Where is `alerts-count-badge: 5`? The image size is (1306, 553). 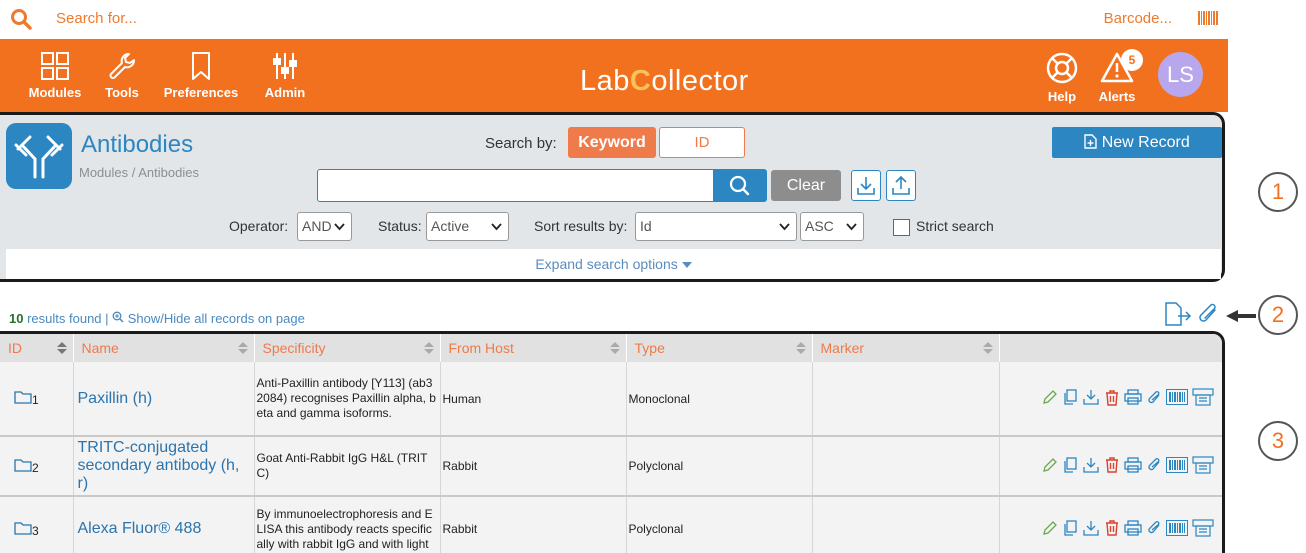
alerts-count-badge: 5 is located at coordinates (1132, 60).